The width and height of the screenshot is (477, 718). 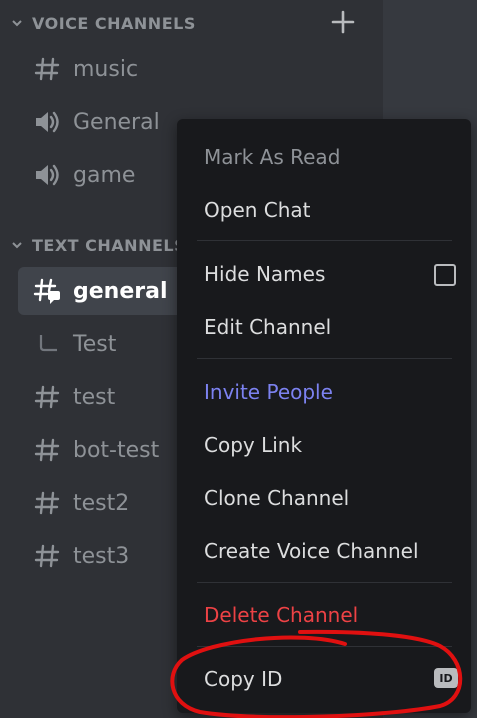 I want to click on menu-copy-link: Copy Link, so click(x=328, y=445).